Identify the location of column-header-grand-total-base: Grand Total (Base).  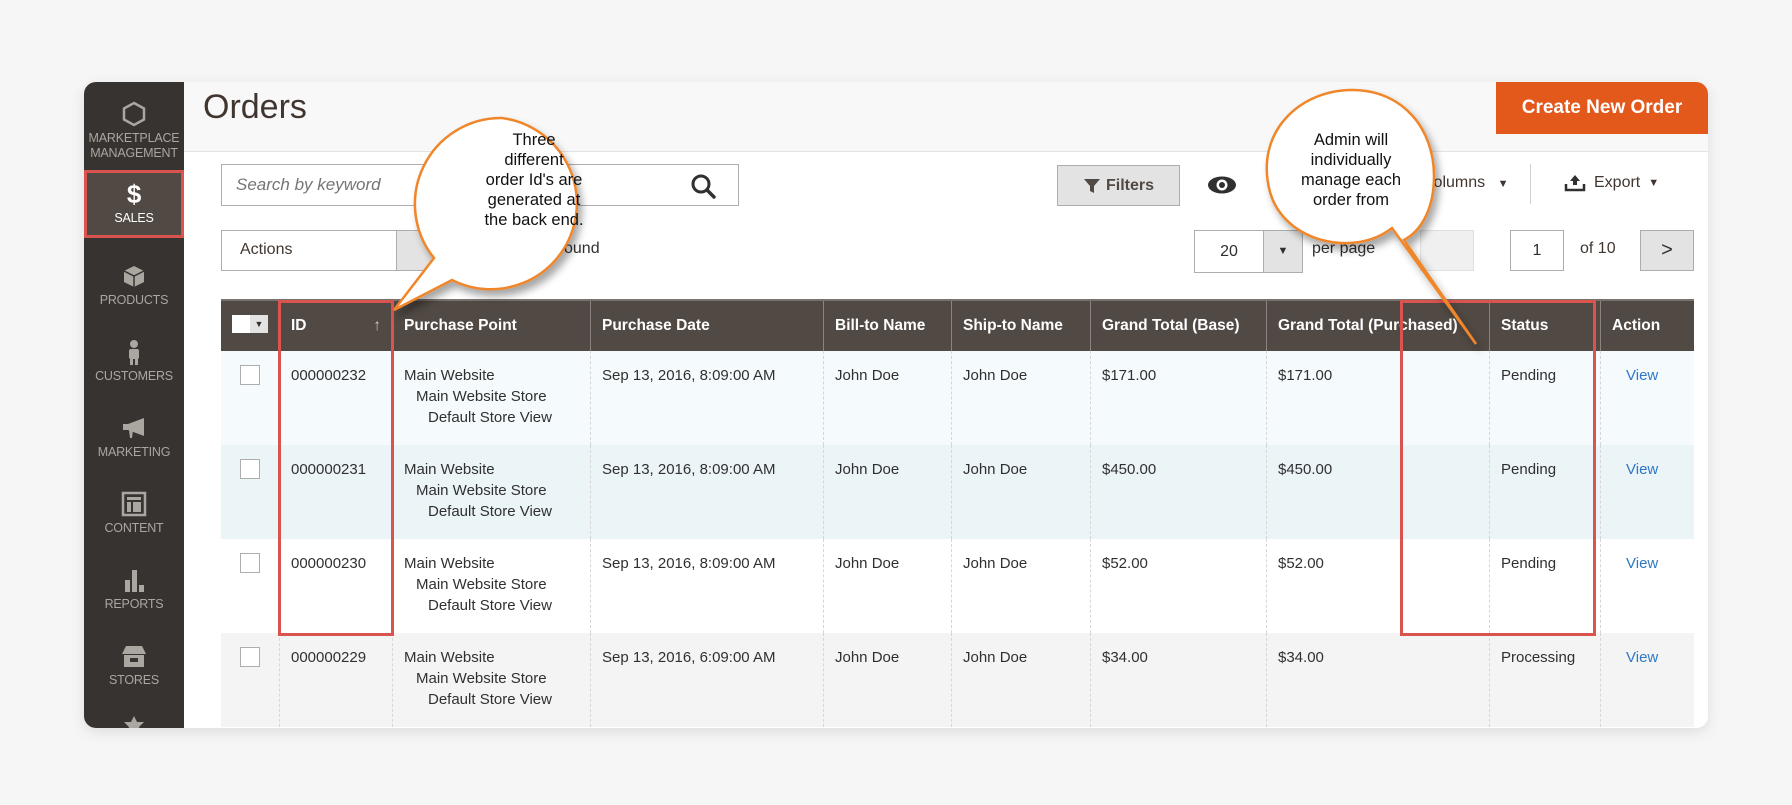
(1178, 325).